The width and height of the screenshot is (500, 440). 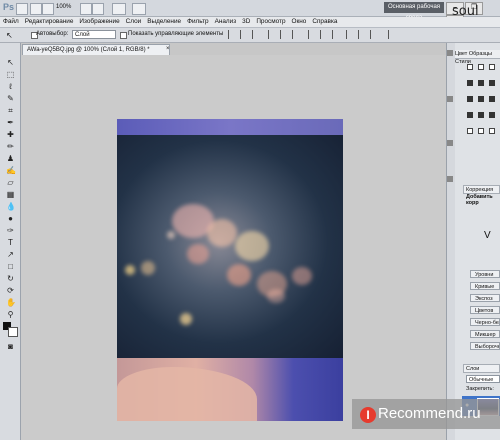 I want to click on hand-icon, so click(x=86, y=9).